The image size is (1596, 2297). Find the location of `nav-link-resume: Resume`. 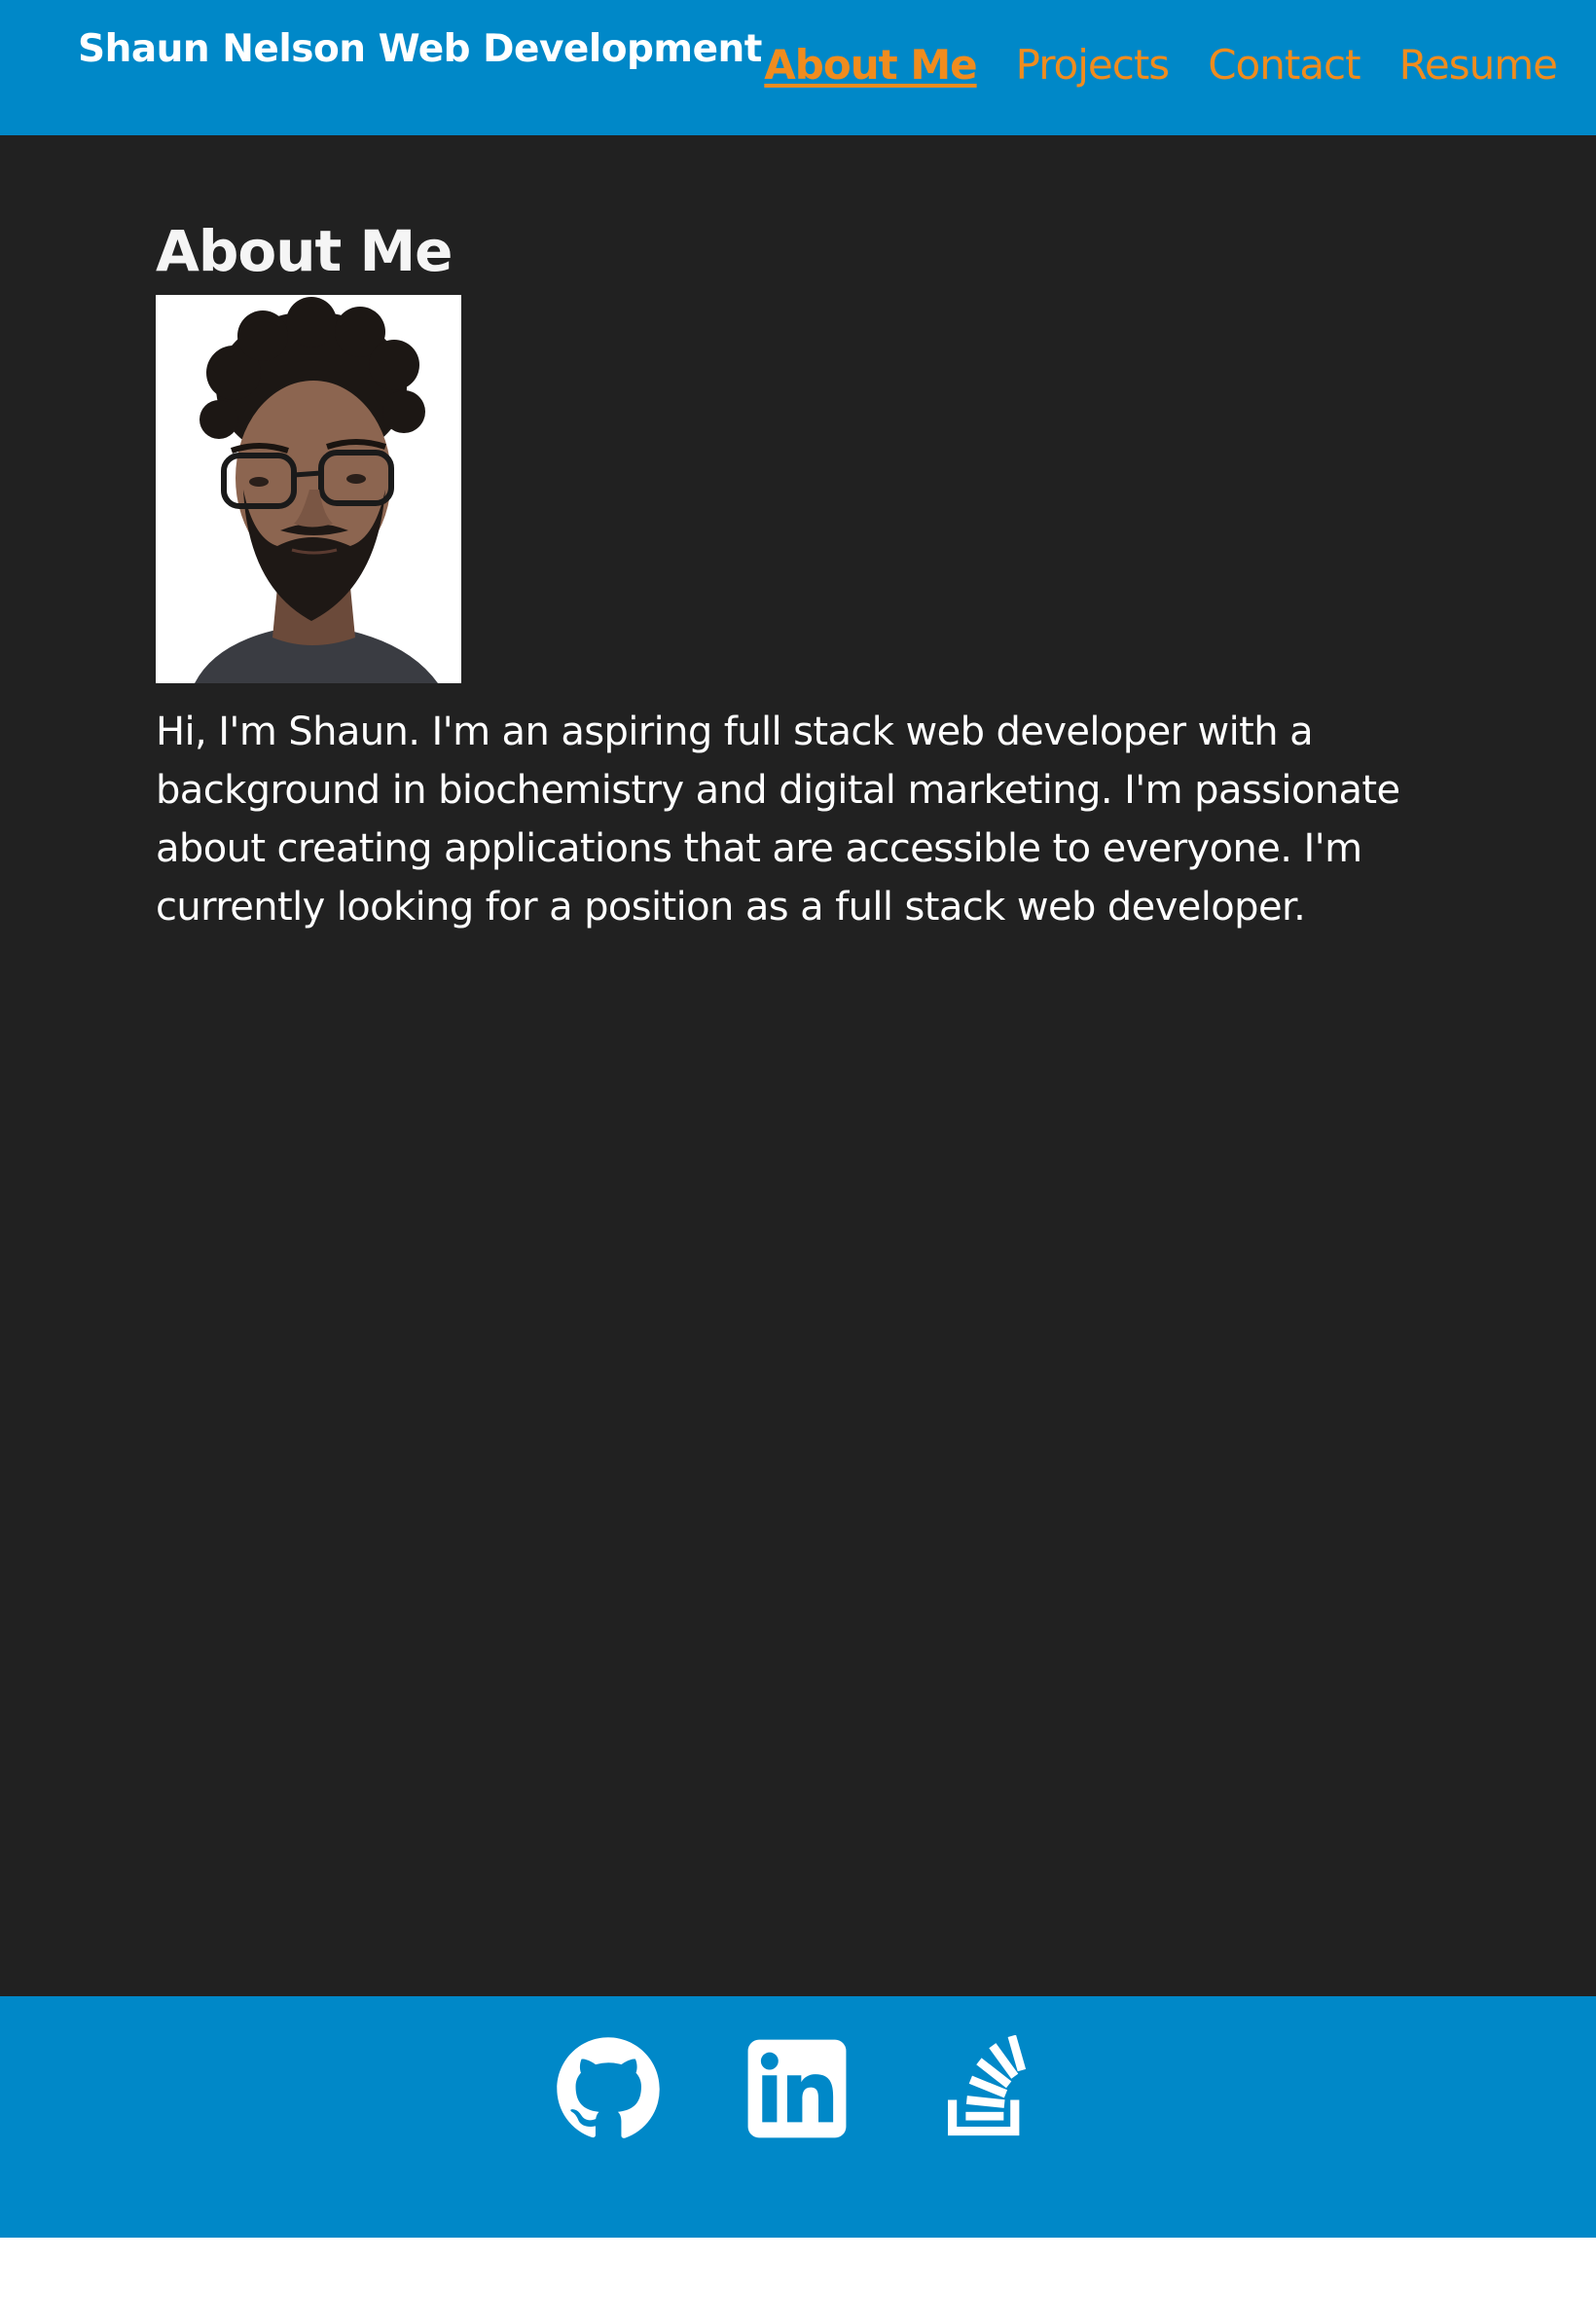

nav-link-resume: Resume is located at coordinates (1478, 65).